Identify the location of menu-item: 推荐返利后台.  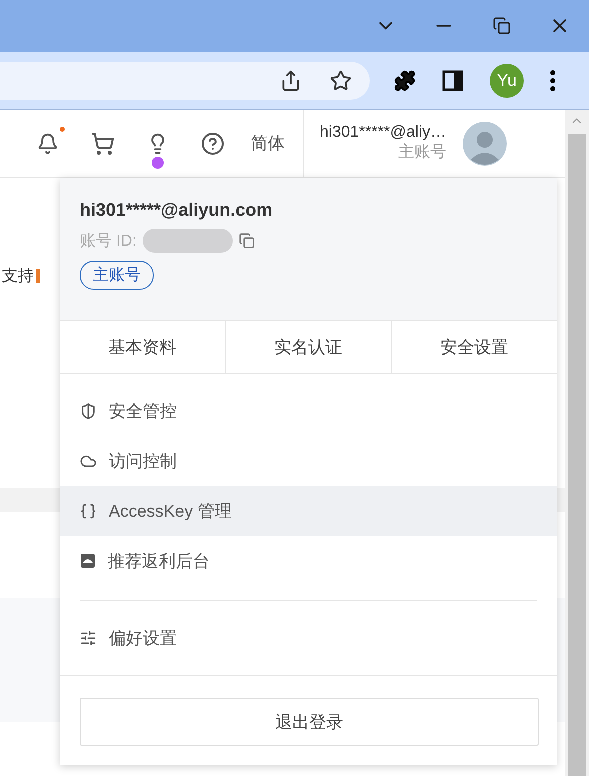
(308, 561).